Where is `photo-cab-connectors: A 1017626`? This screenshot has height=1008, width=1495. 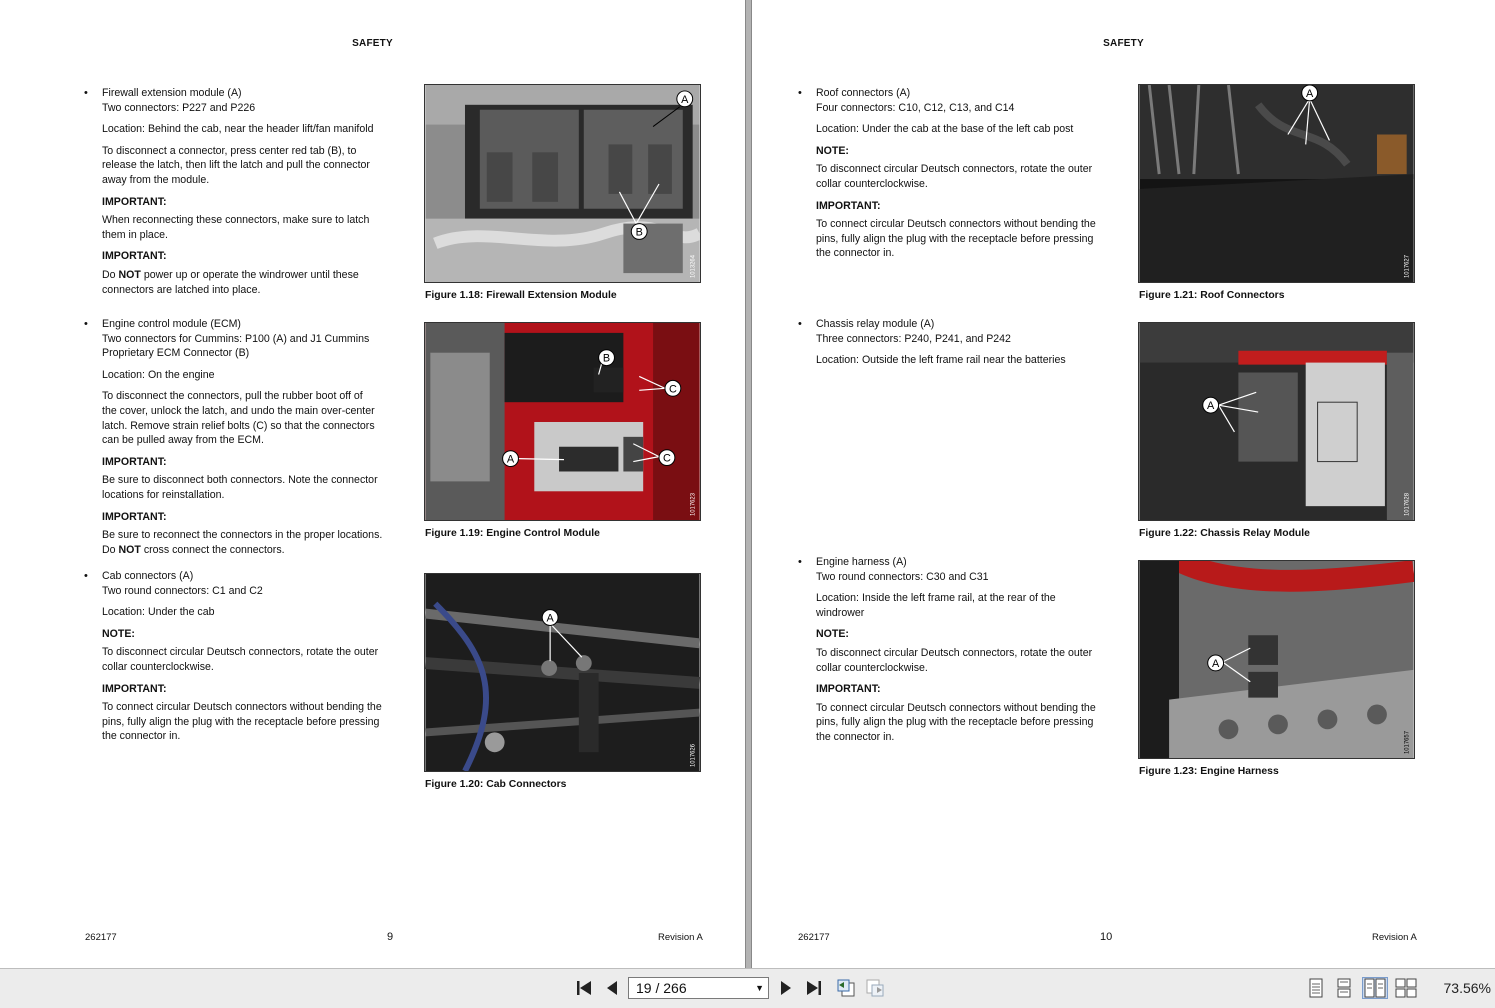 photo-cab-connectors: A 1017626 is located at coordinates (562, 672).